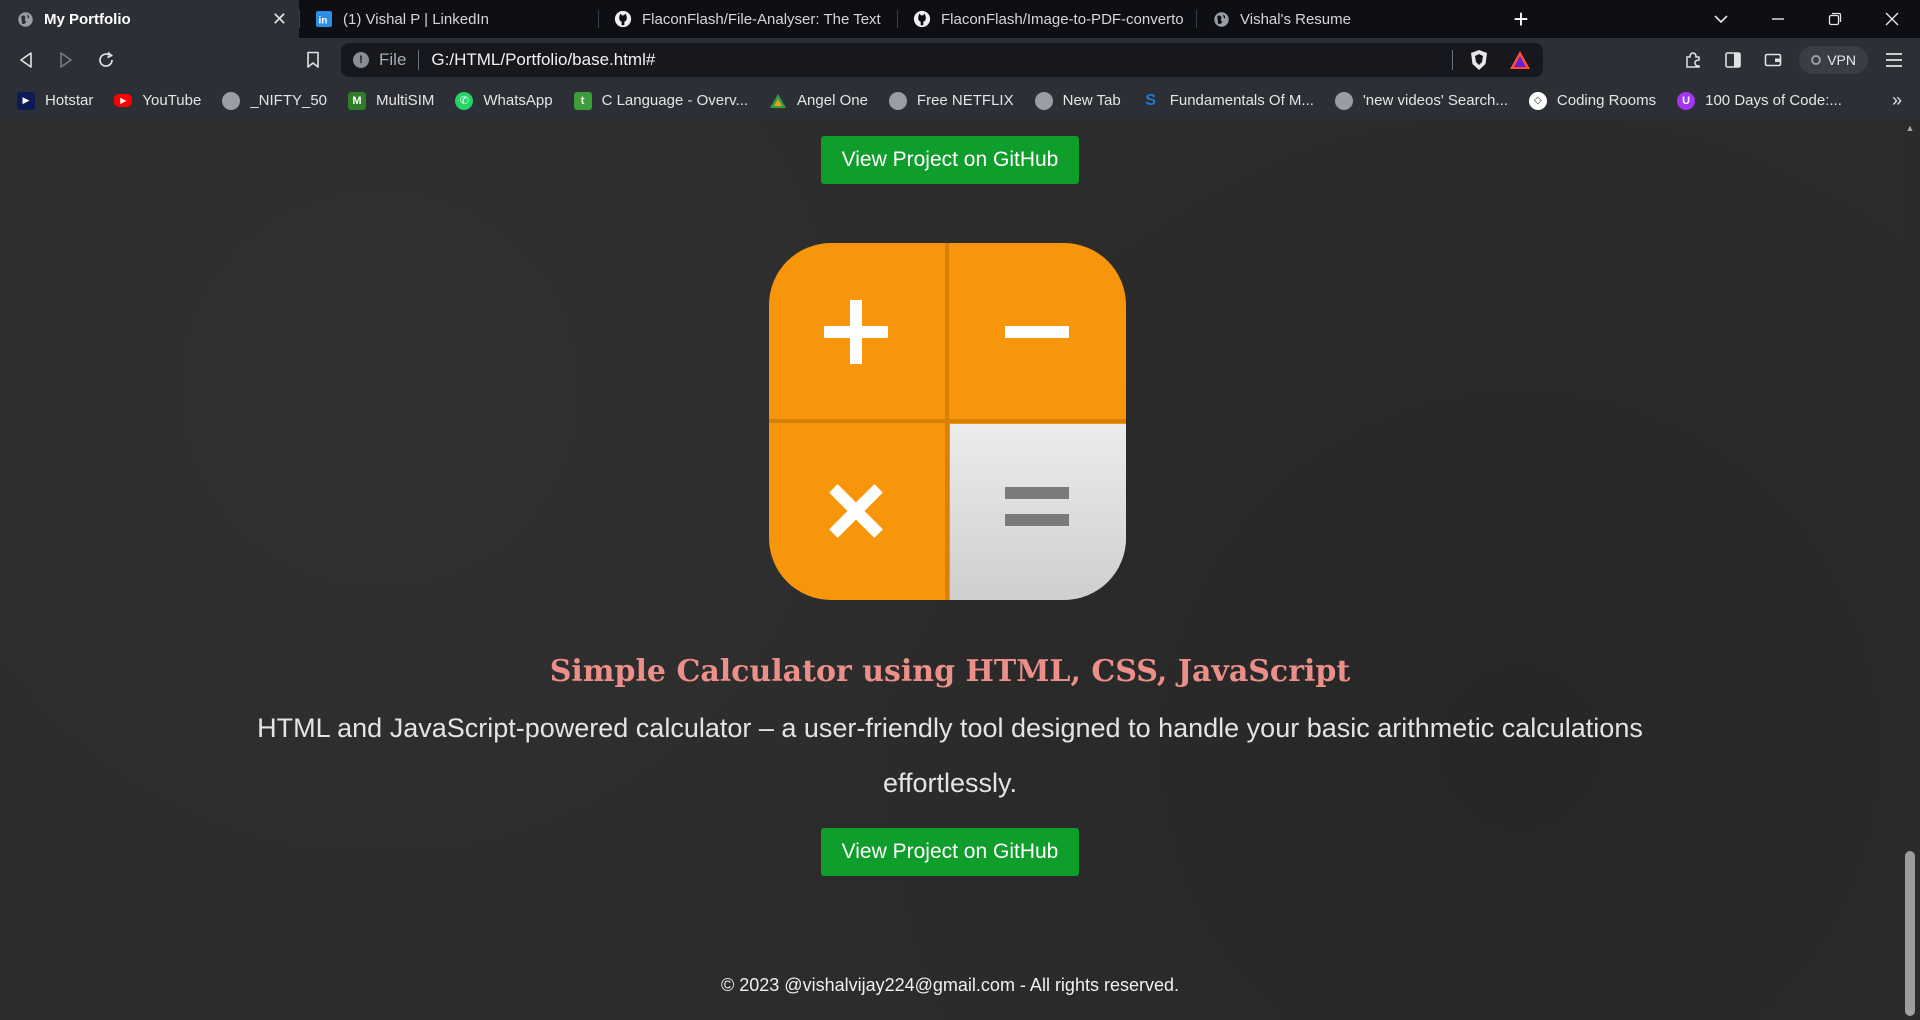  What do you see at coordinates (1151, 100) in the screenshot?
I see `scribd-icon: S` at bounding box center [1151, 100].